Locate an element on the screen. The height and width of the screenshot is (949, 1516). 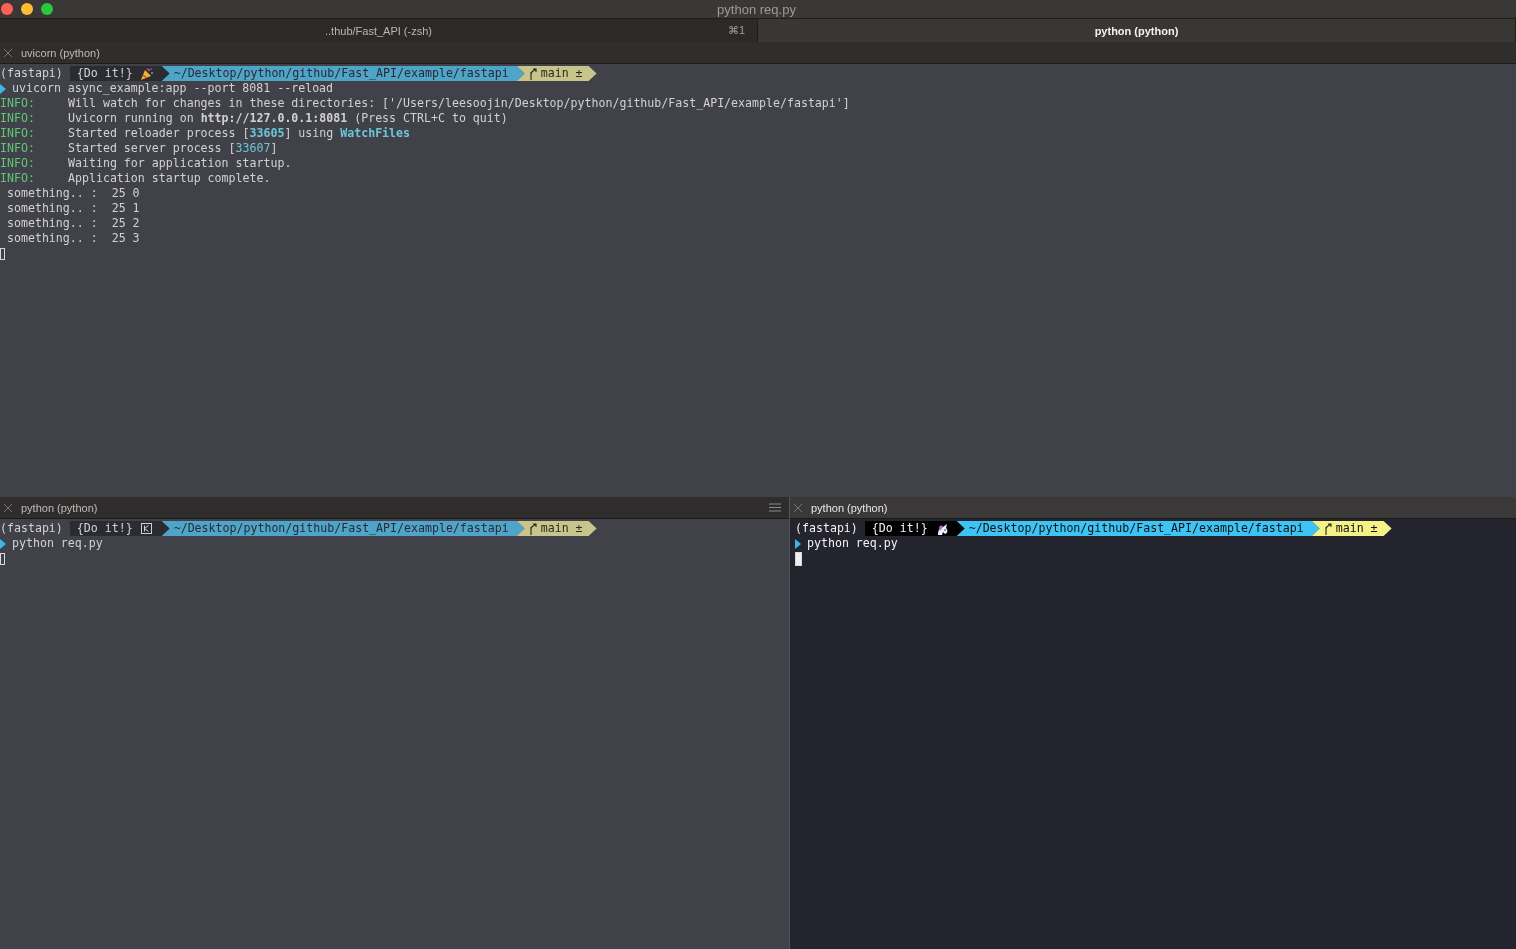
tab: python (python) is located at coordinates (1137, 30).